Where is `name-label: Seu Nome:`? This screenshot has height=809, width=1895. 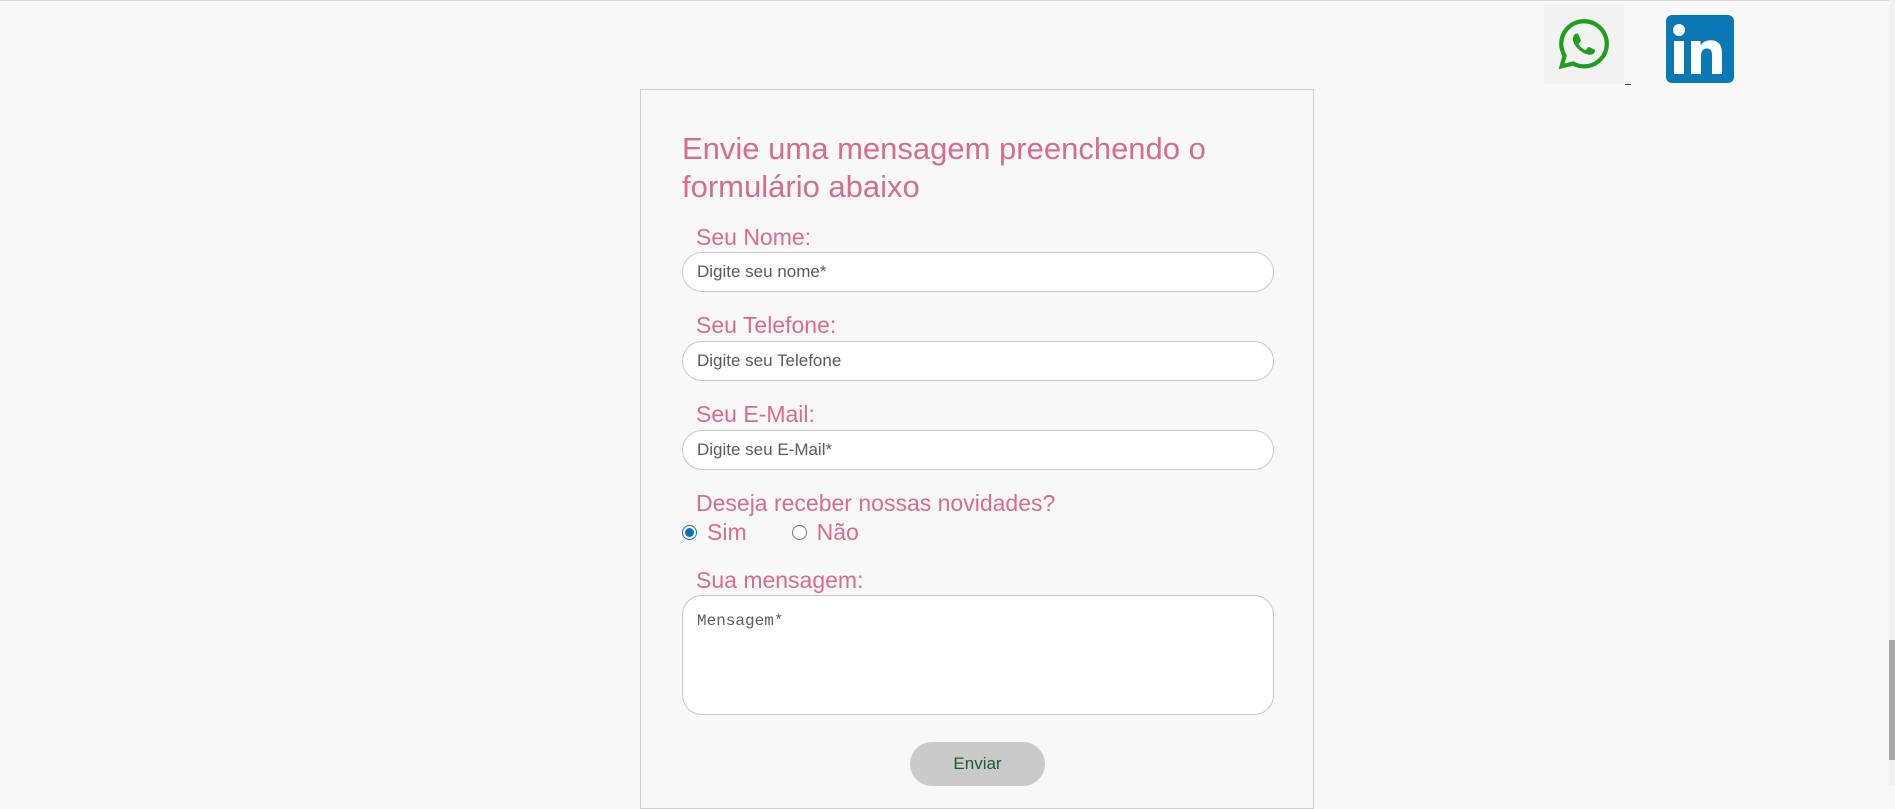
name-label: Seu Nome: is located at coordinates (754, 237).